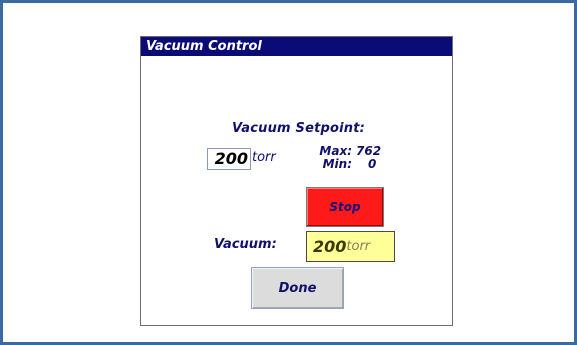 The width and height of the screenshot is (577, 345). Describe the element at coordinates (204, 46) in the screenshot. I see `dialog-title: Vacuum Control` at that location.